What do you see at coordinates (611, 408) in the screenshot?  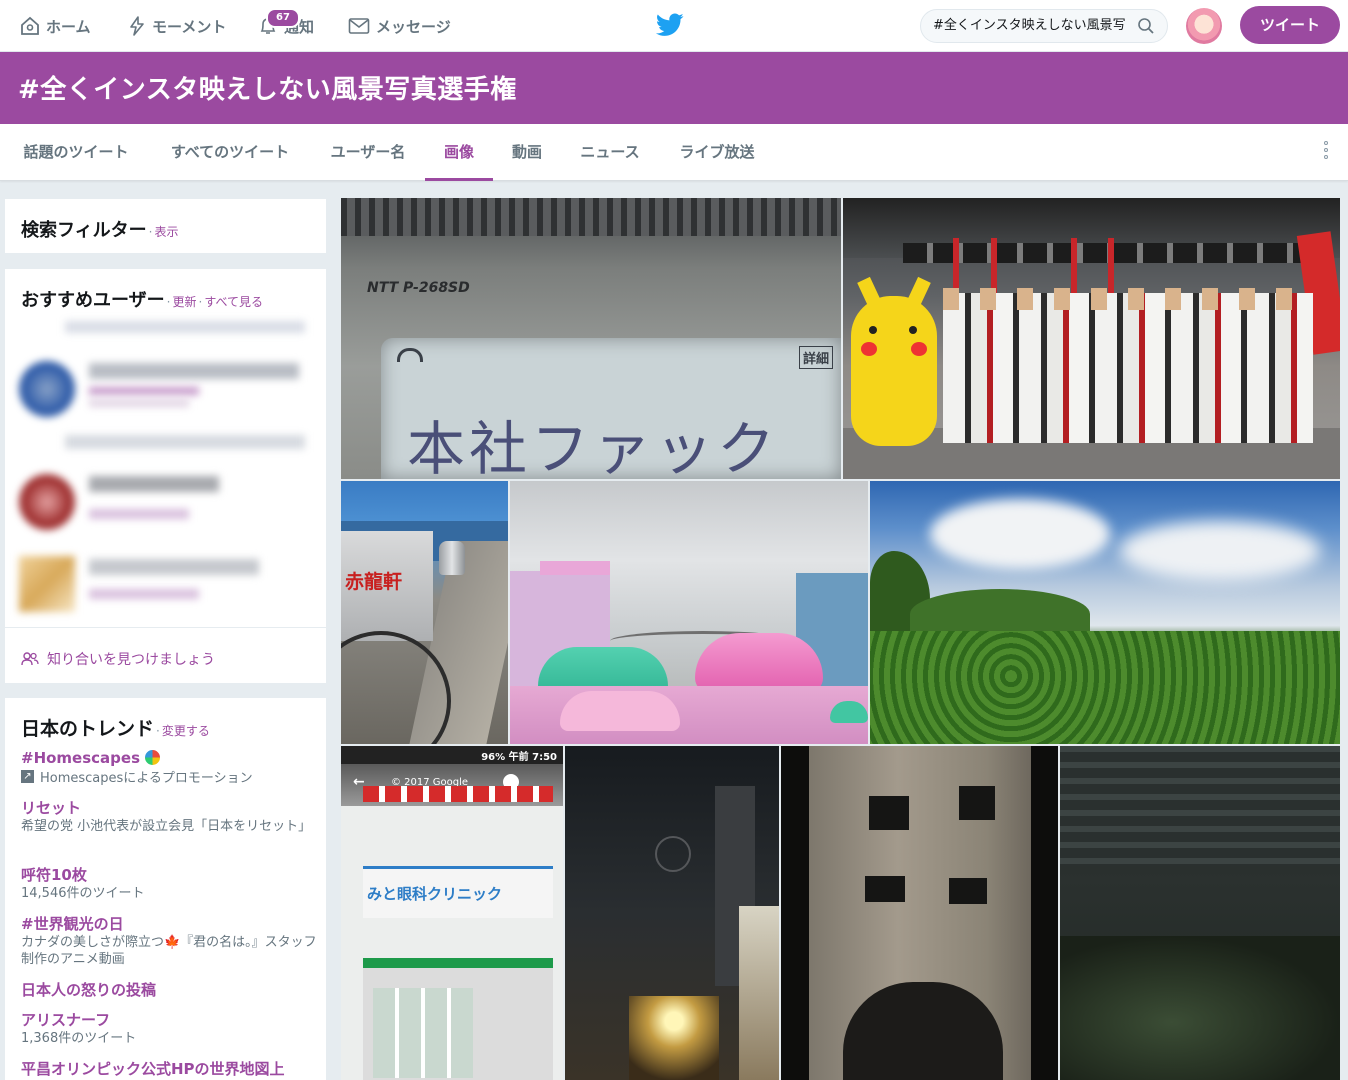 I see `fax-screen: 本社ファック 詳細` at bounding box center [611, 408].